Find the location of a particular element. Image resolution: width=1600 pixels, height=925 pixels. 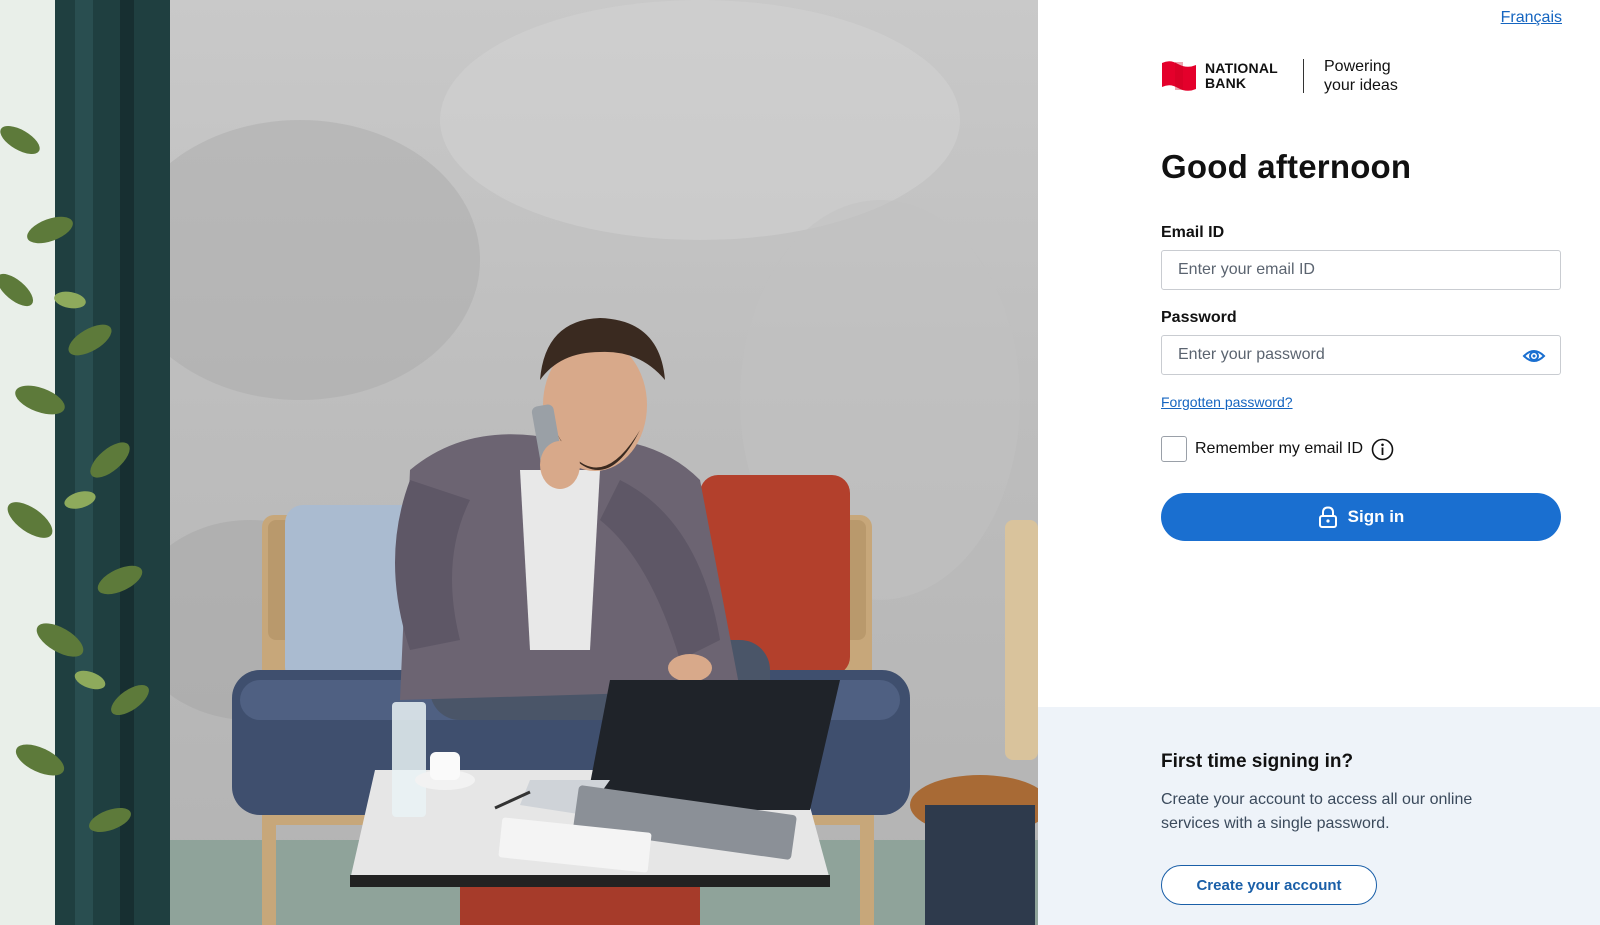

greeting-title: Good afternoon is located at coordinates (1286, 166).